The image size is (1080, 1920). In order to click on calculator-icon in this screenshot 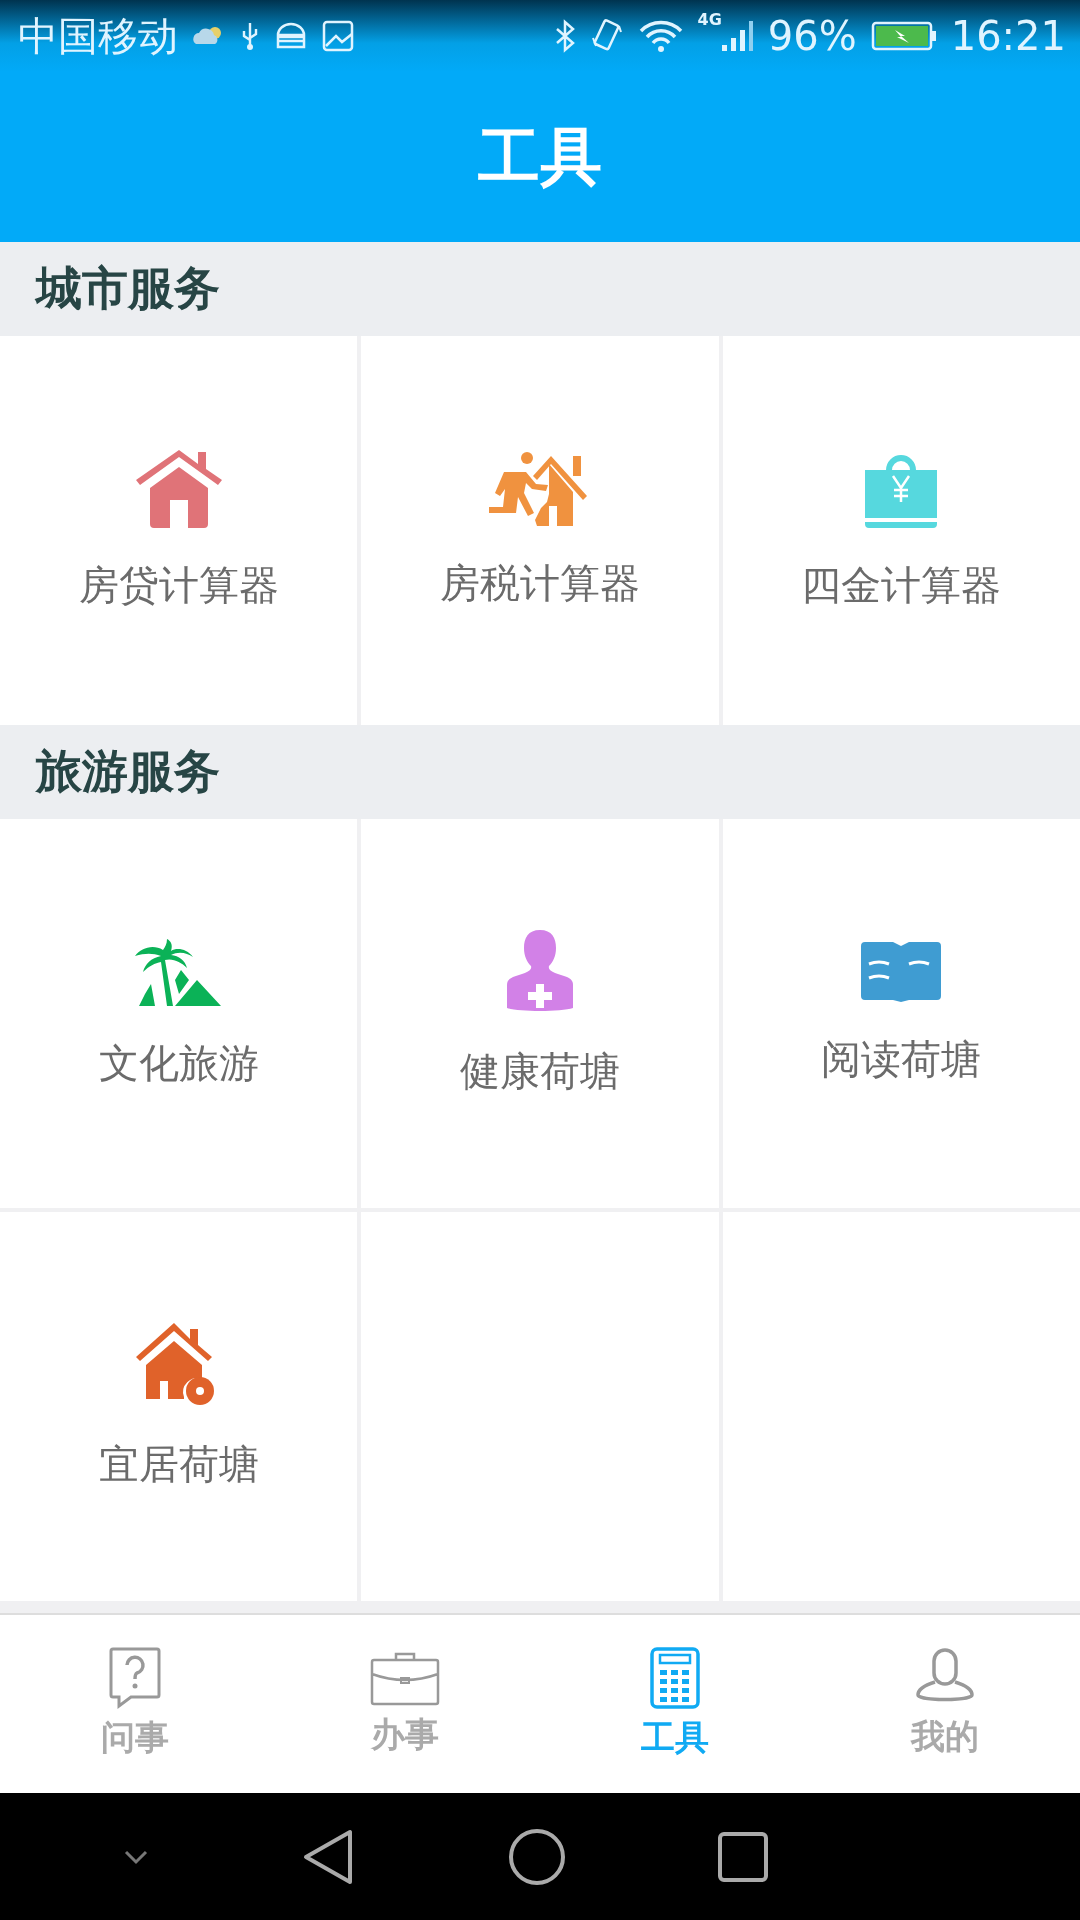, I will do `click(675, 1678)`.